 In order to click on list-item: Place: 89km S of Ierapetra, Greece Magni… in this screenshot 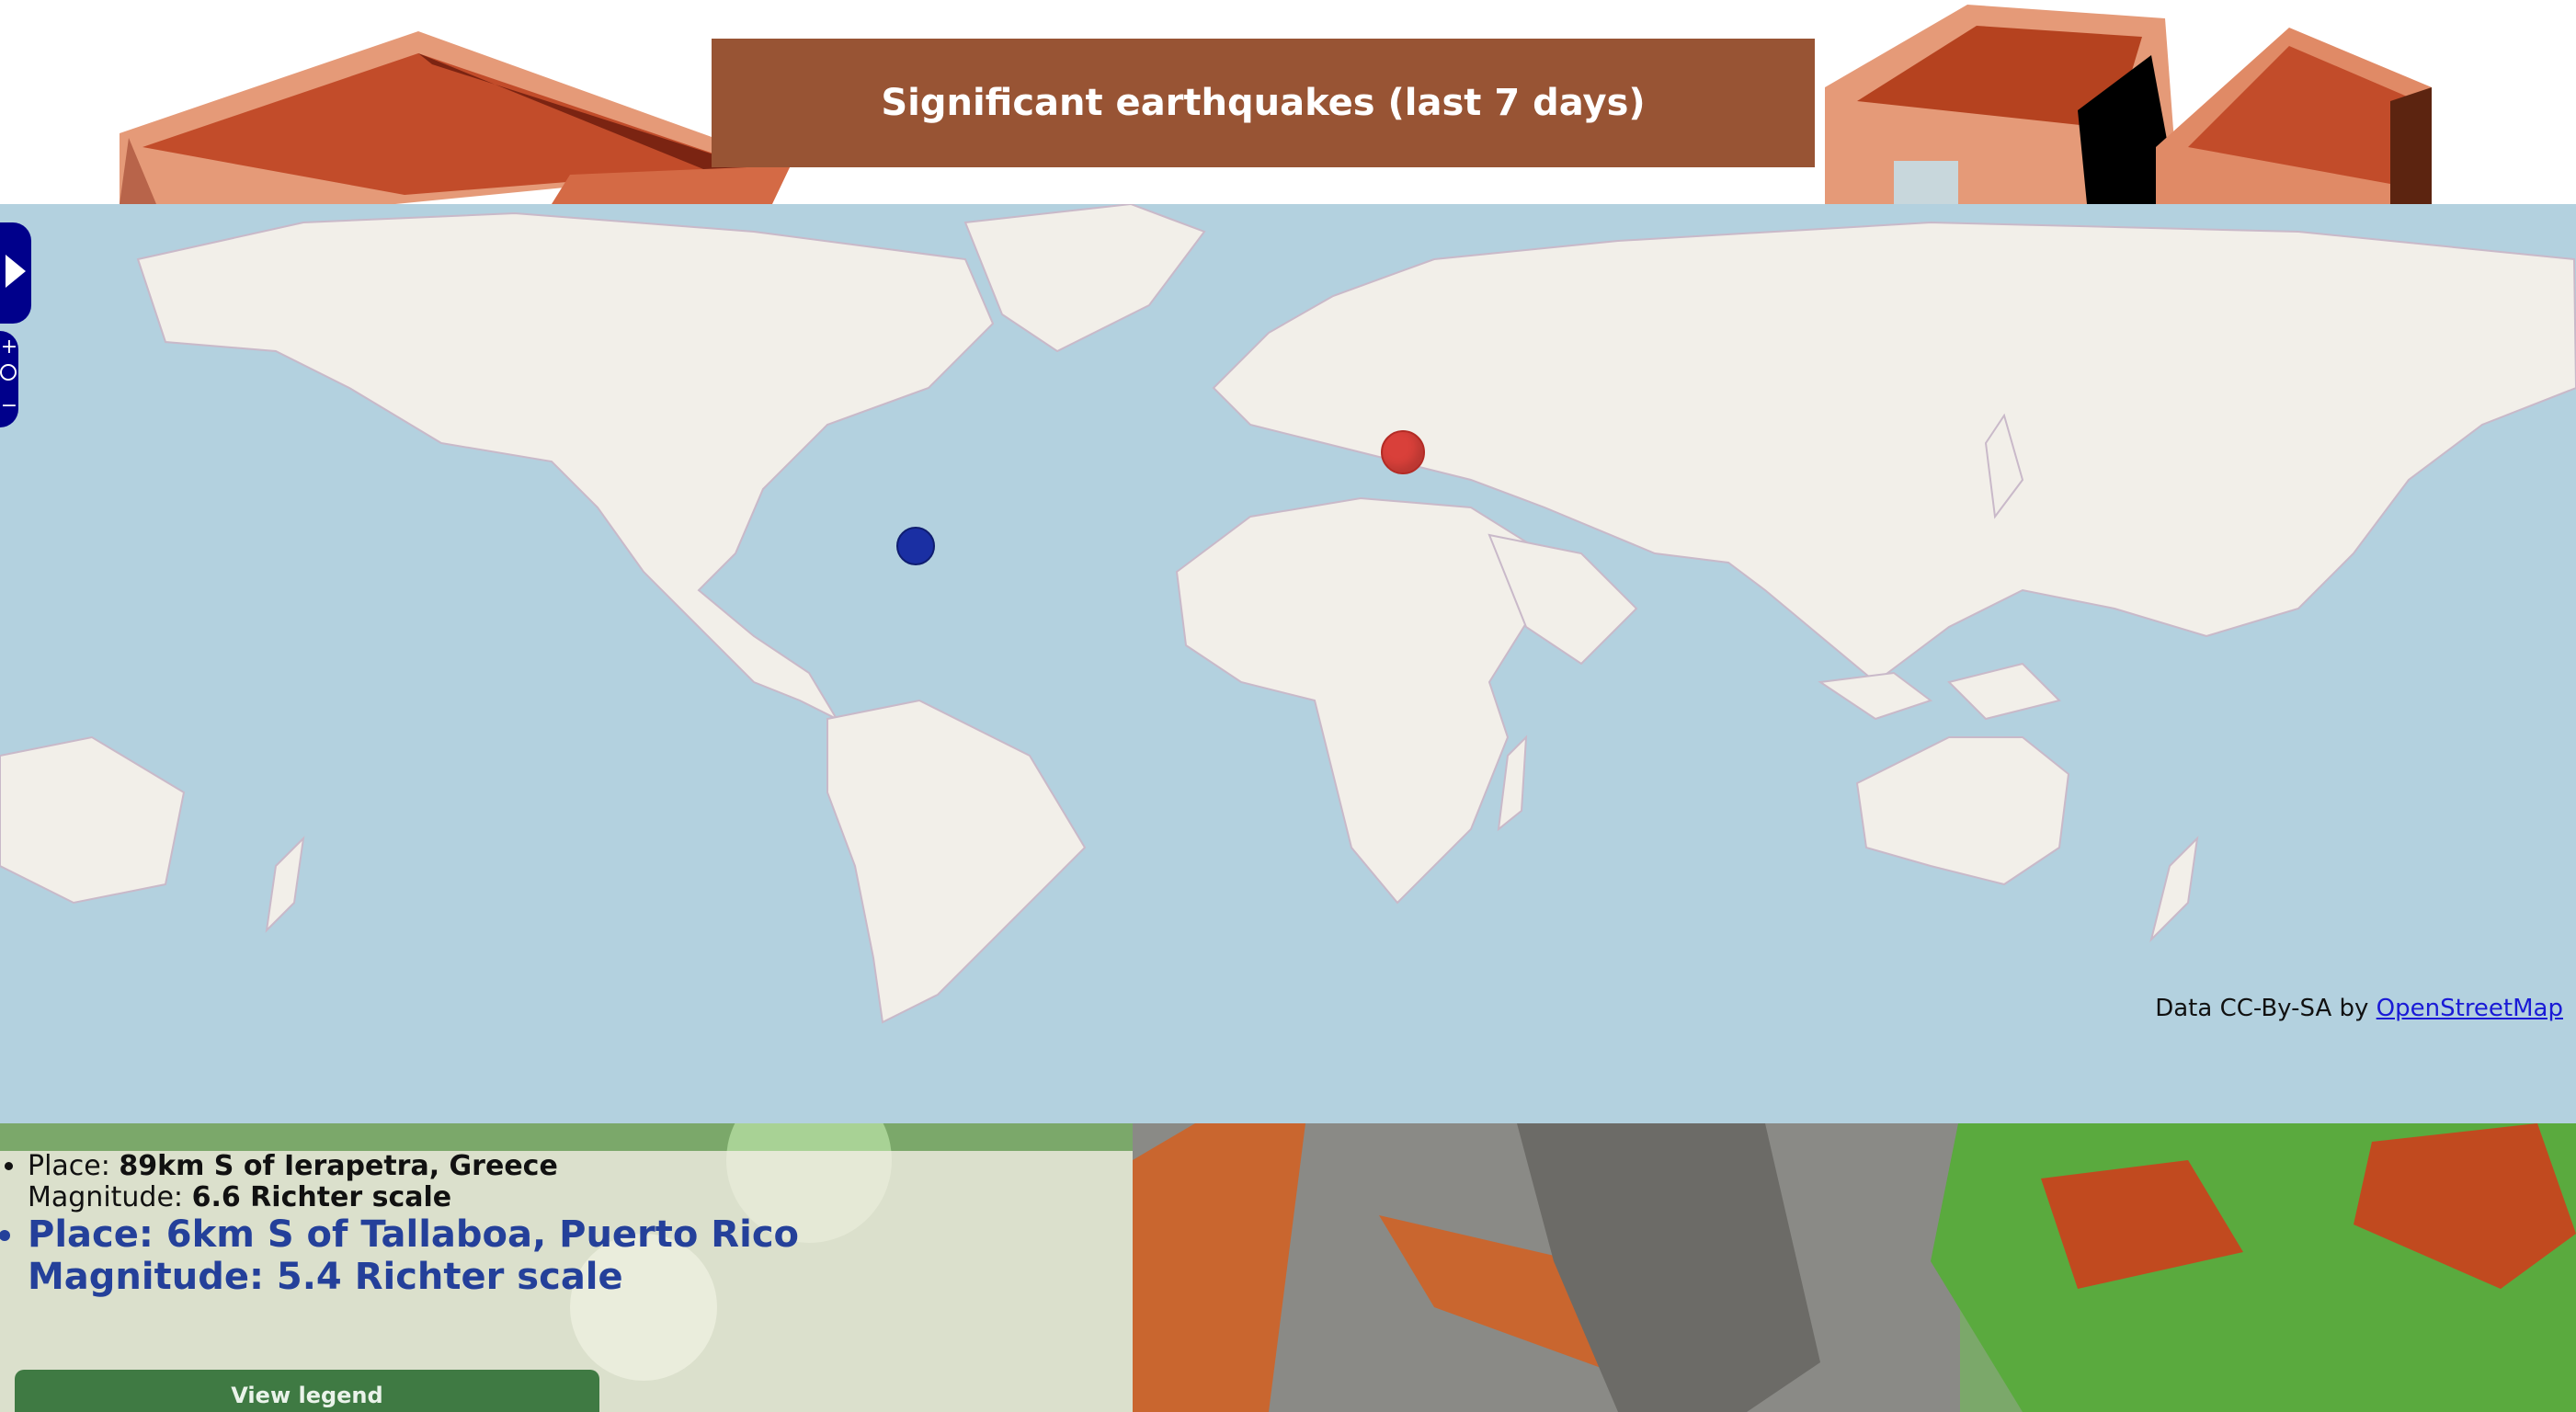, I will do `click(580, 1182)`.